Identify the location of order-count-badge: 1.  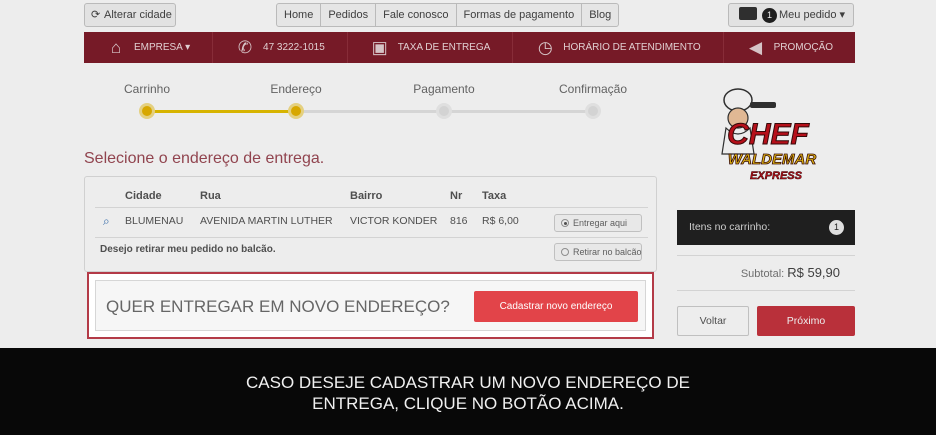
(769, 15).